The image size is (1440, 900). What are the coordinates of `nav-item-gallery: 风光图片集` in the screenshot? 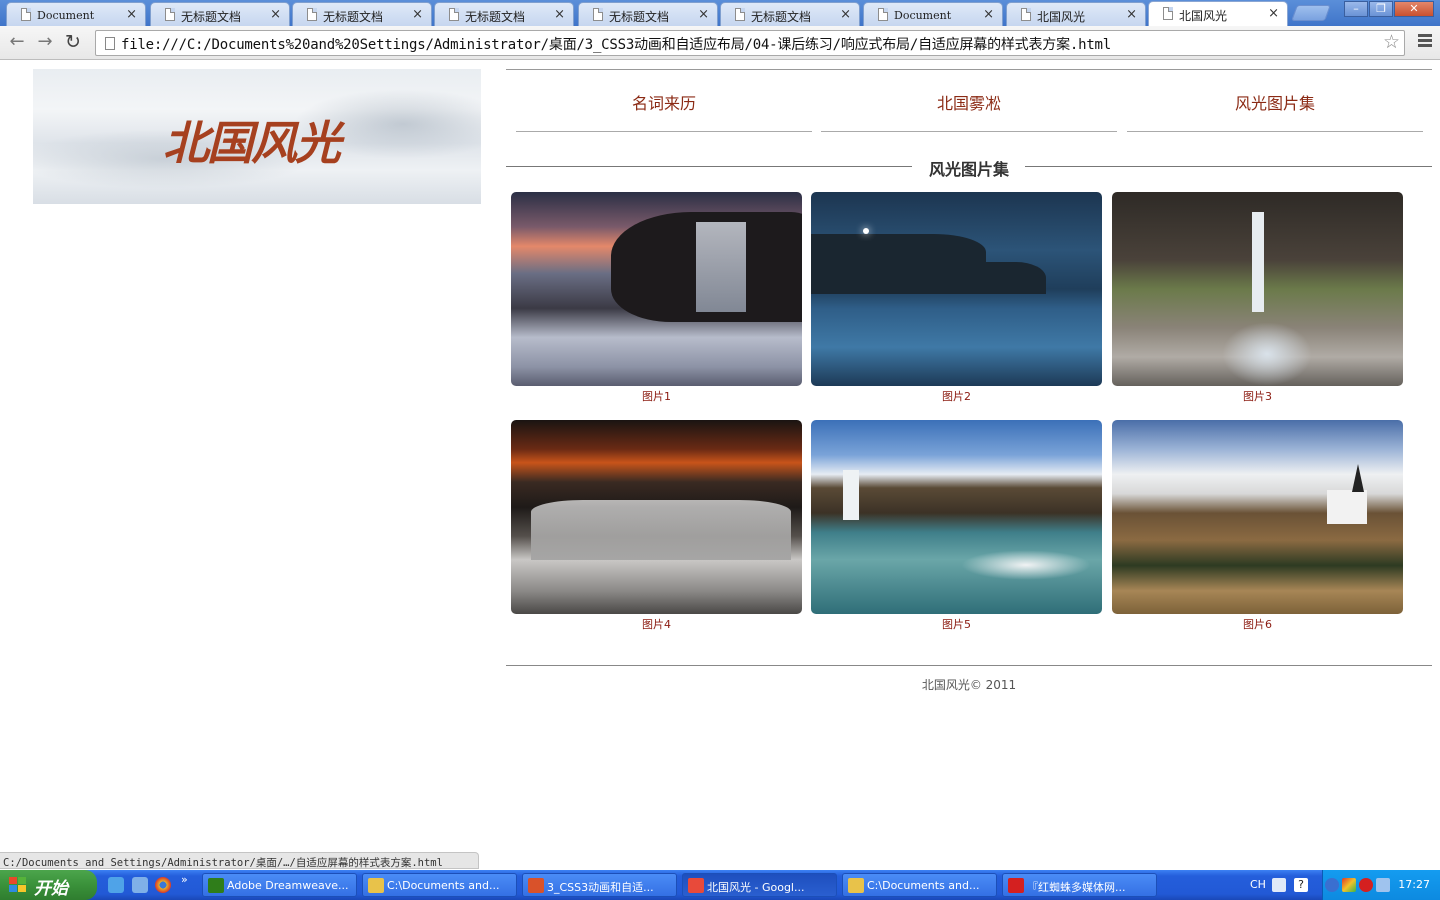 It's located at (1275, 101).